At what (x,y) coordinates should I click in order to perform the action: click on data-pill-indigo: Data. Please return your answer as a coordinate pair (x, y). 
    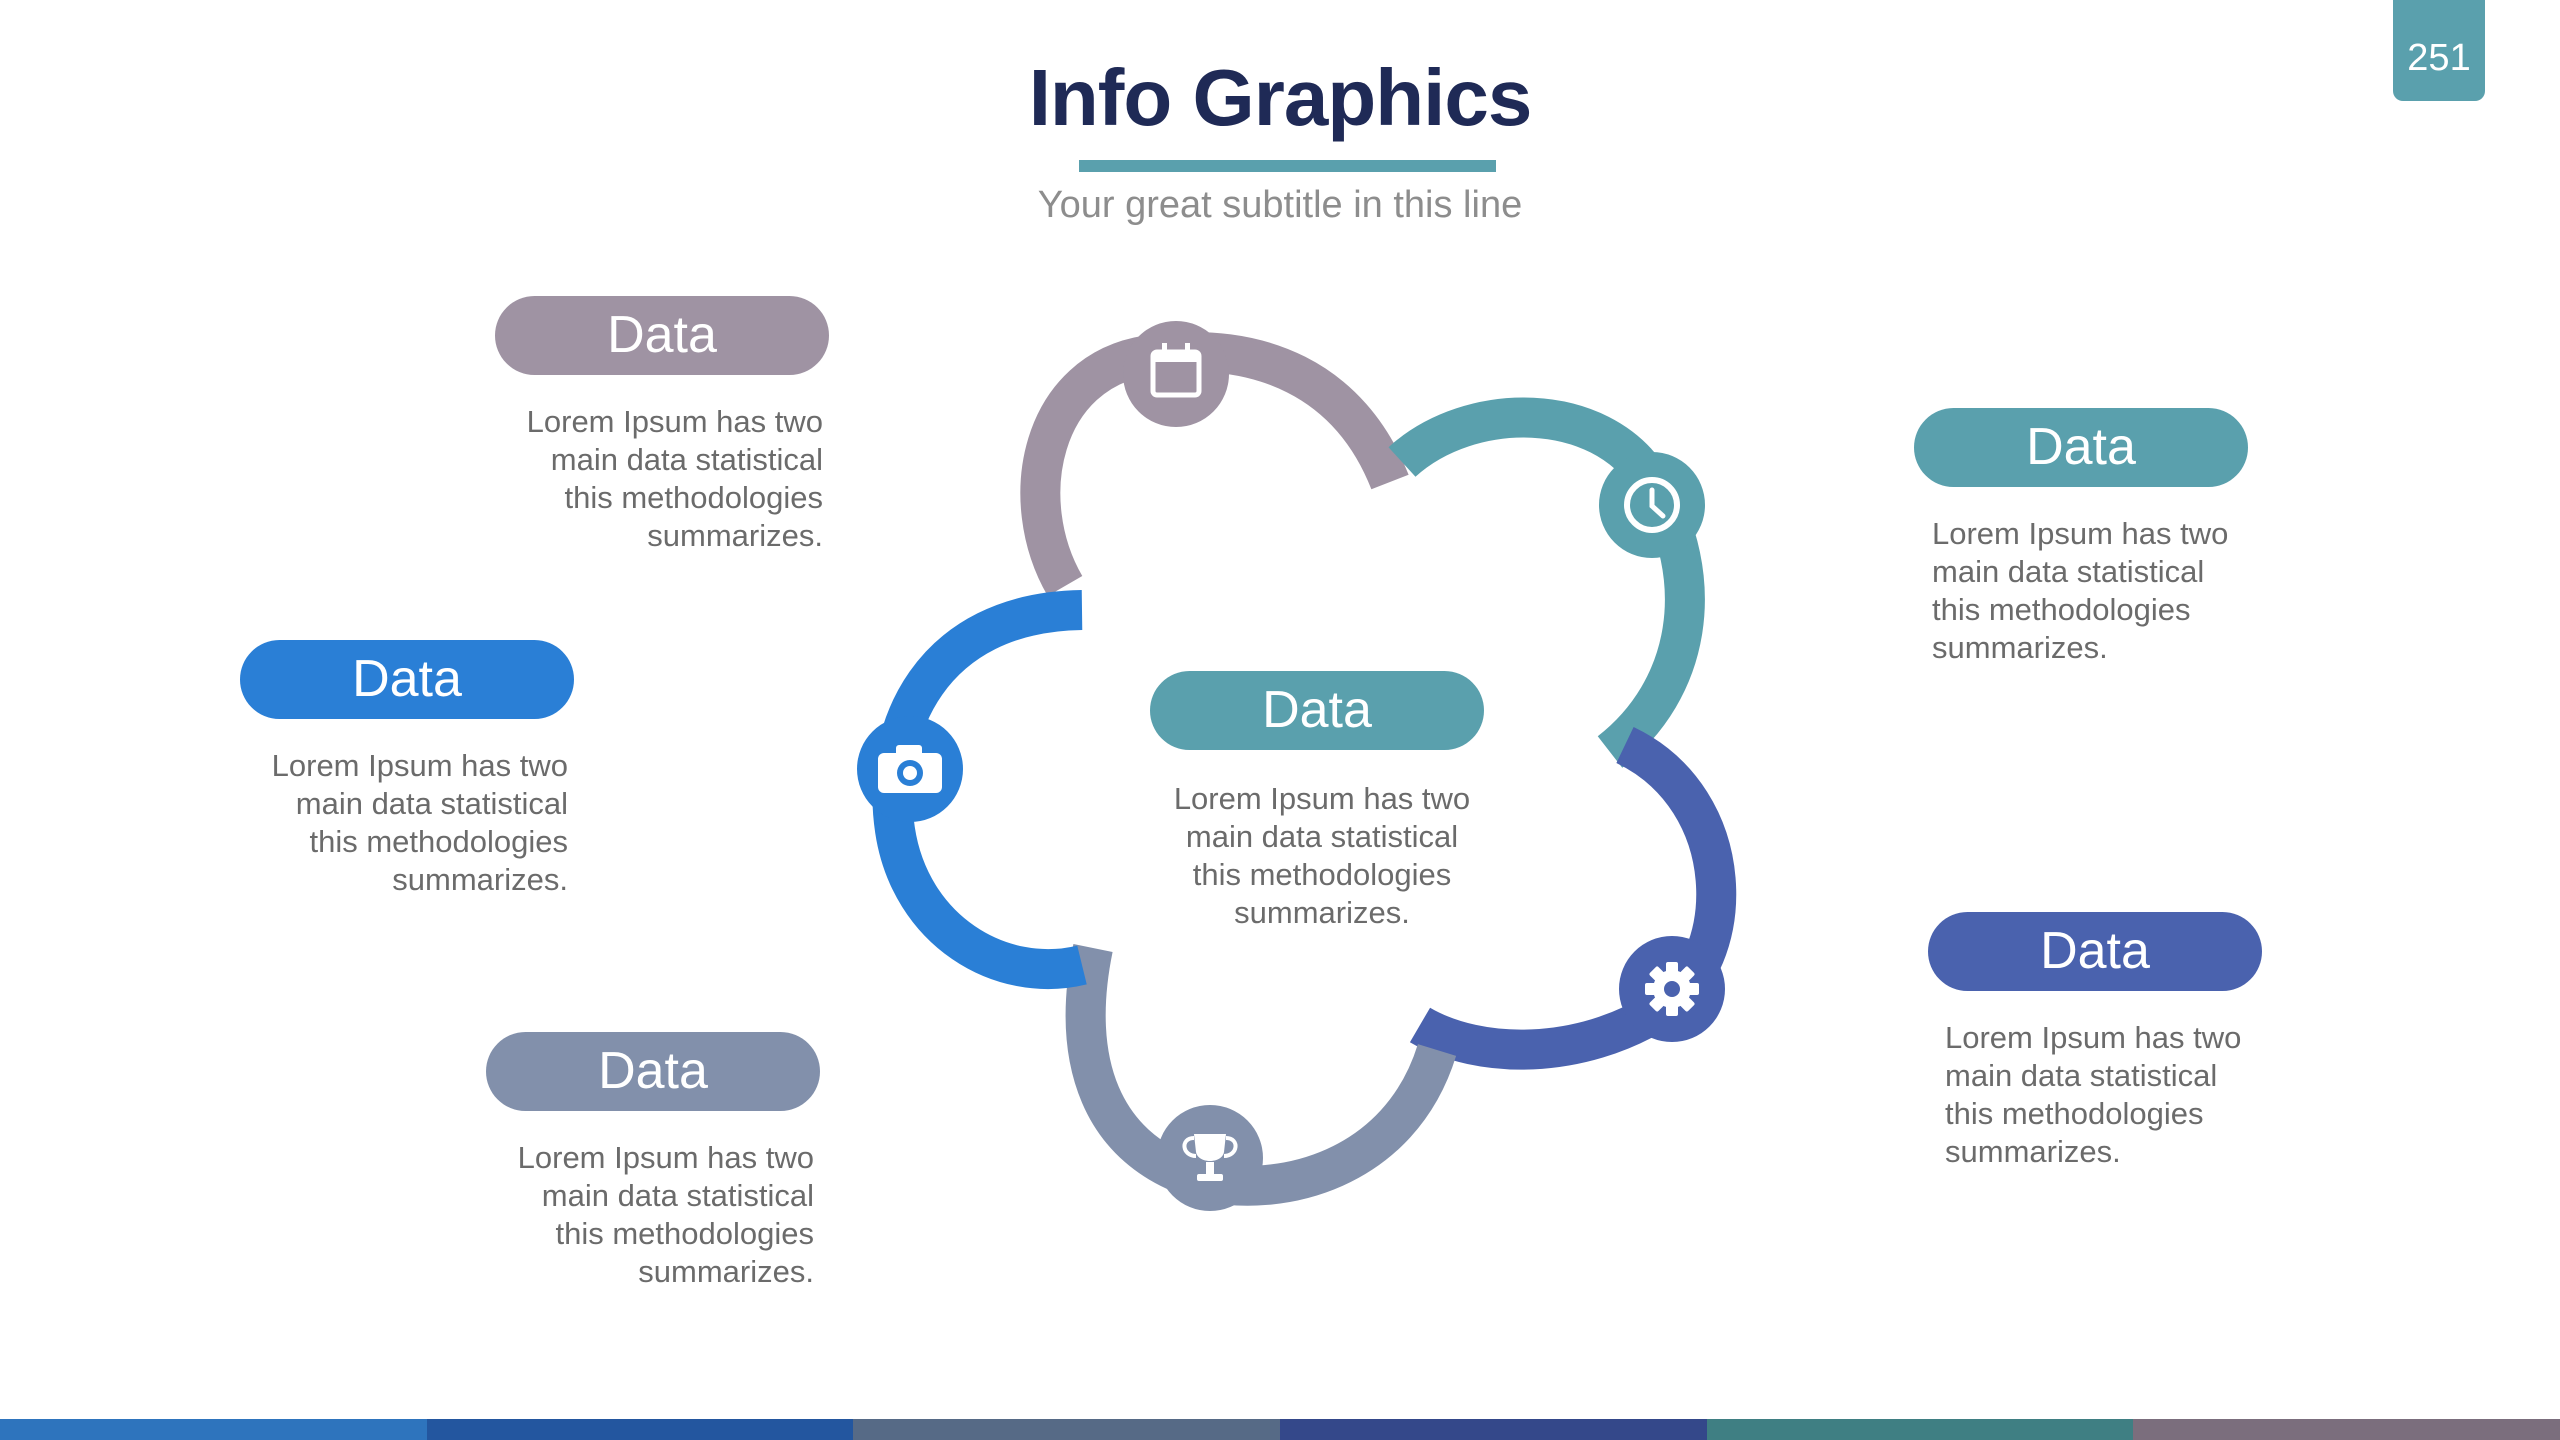
    Looking at the image, I should click on (2095, 951).